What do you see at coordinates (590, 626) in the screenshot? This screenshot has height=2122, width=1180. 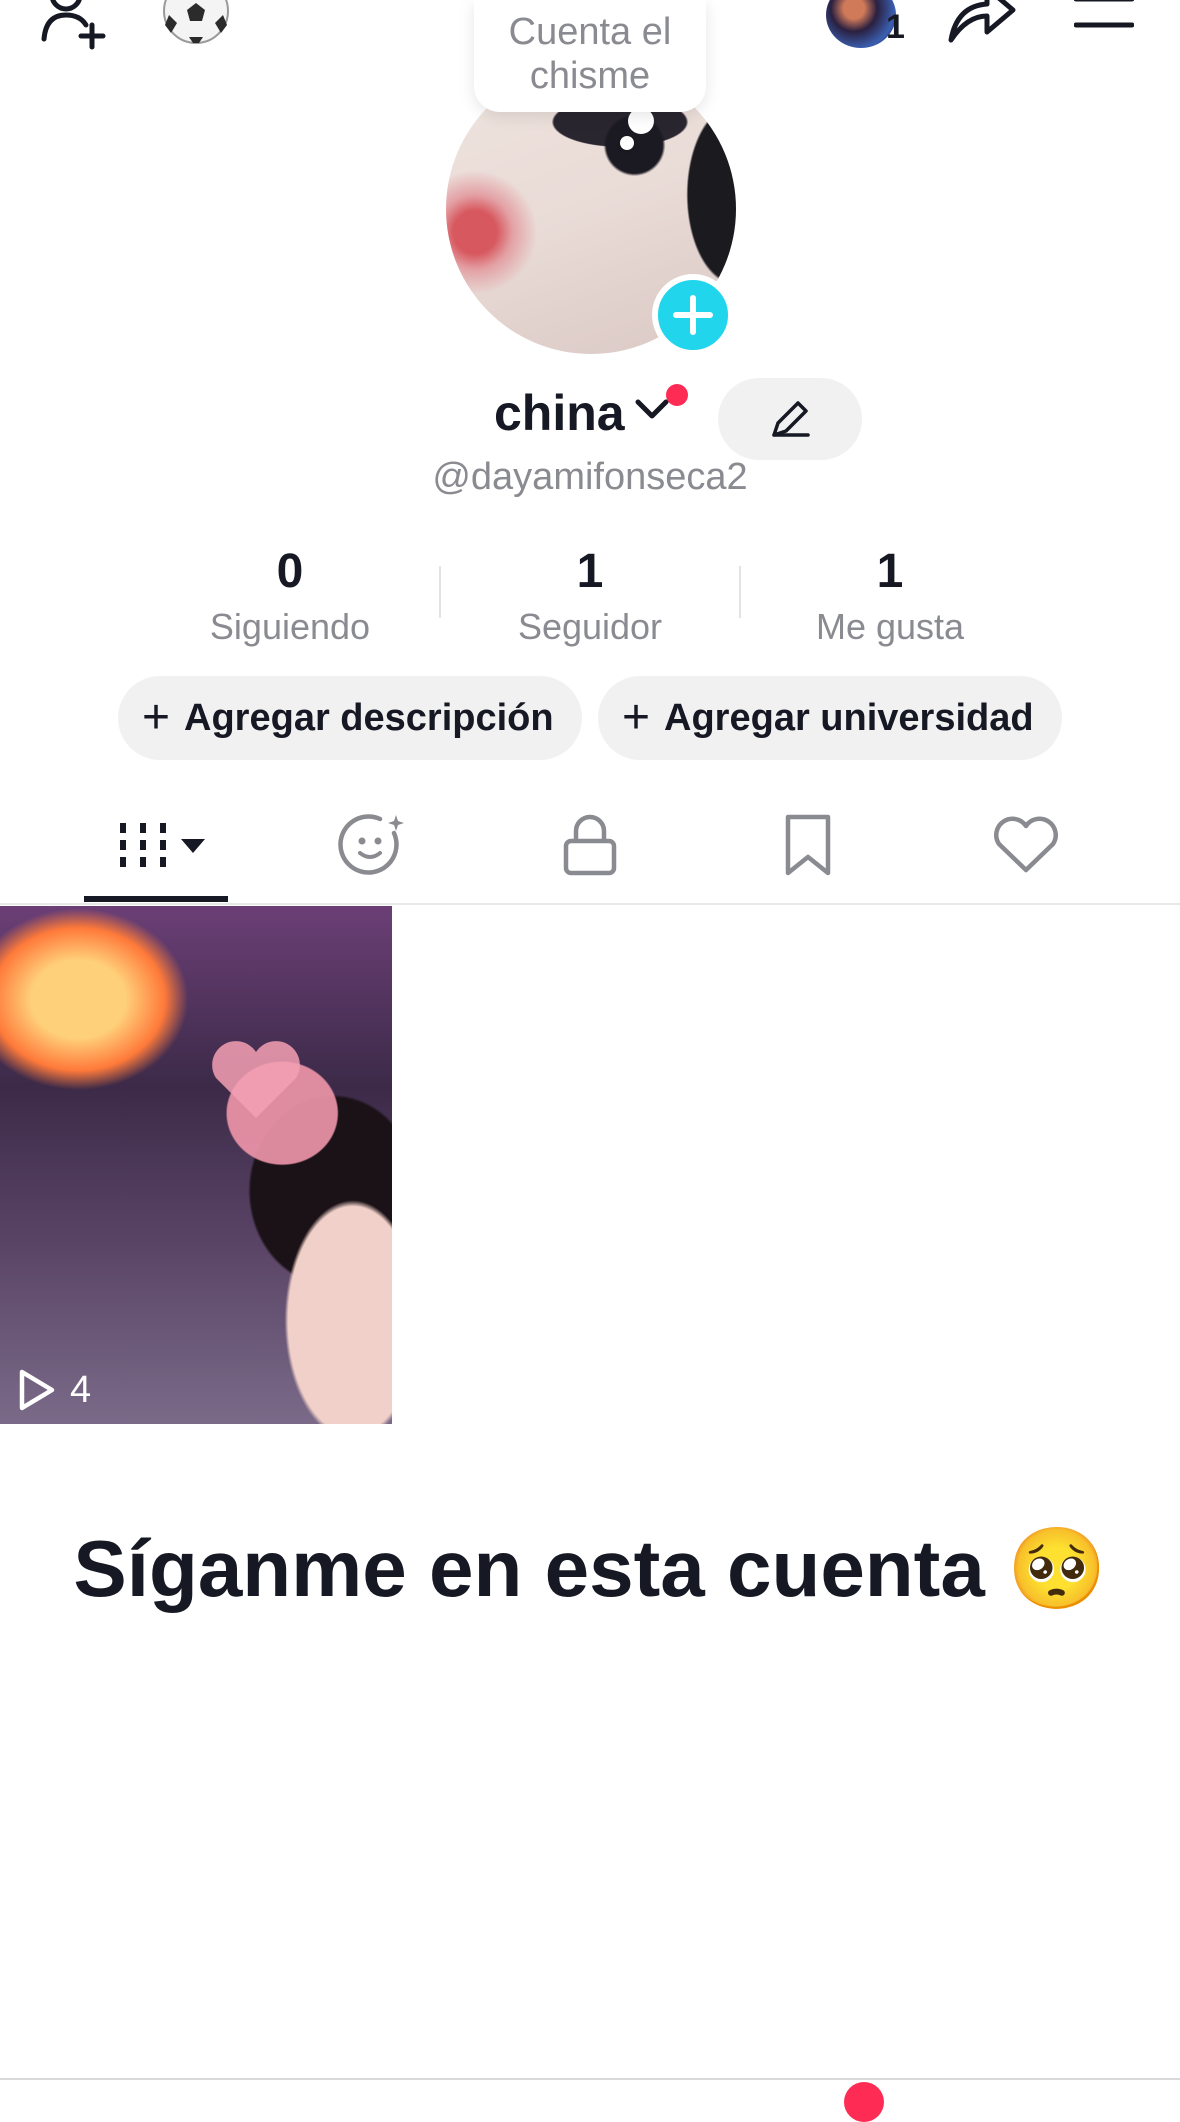 I see `stat-label: Seguidor` at bounding box center [590, 626].